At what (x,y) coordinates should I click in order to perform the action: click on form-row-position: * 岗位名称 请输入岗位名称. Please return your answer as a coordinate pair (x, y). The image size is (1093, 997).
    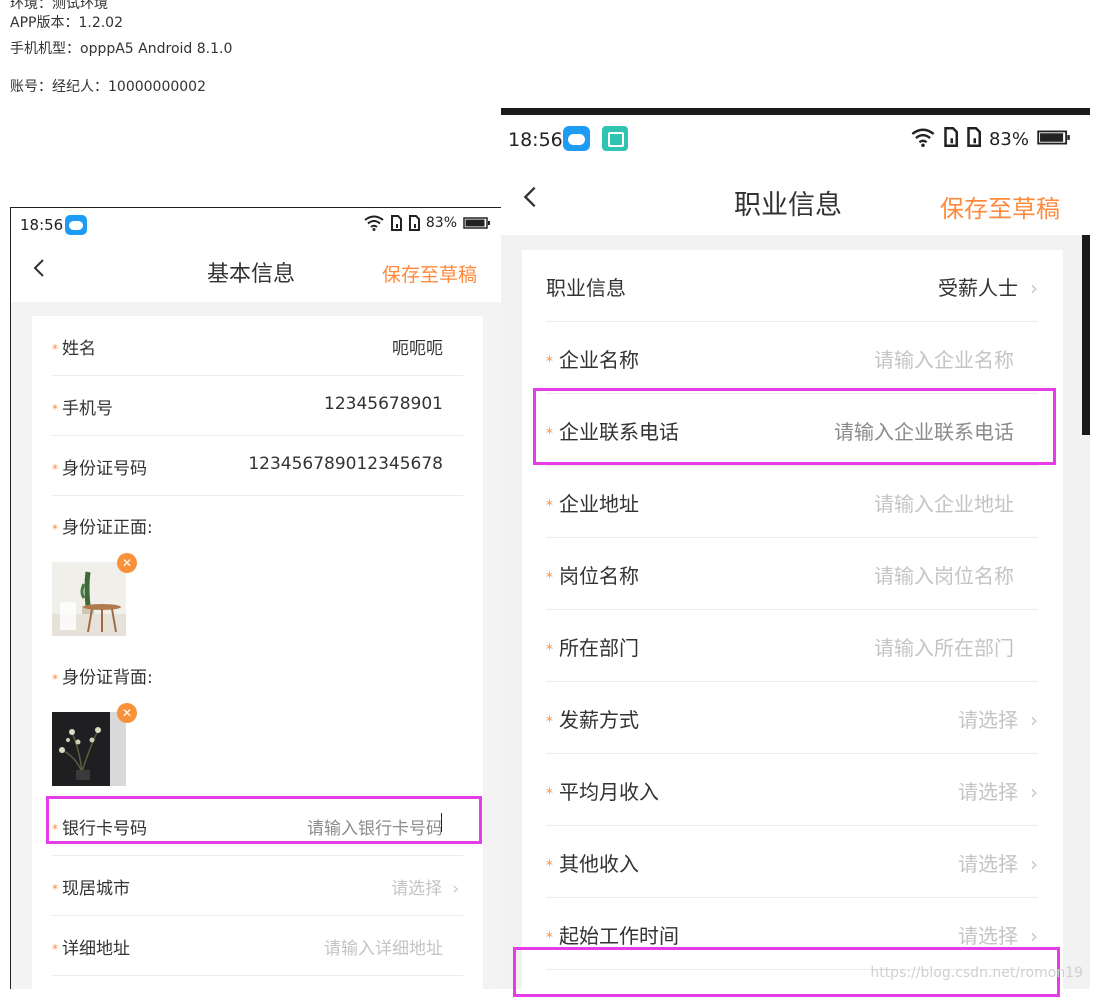
    Looking at the image, I should click on (792, 574).